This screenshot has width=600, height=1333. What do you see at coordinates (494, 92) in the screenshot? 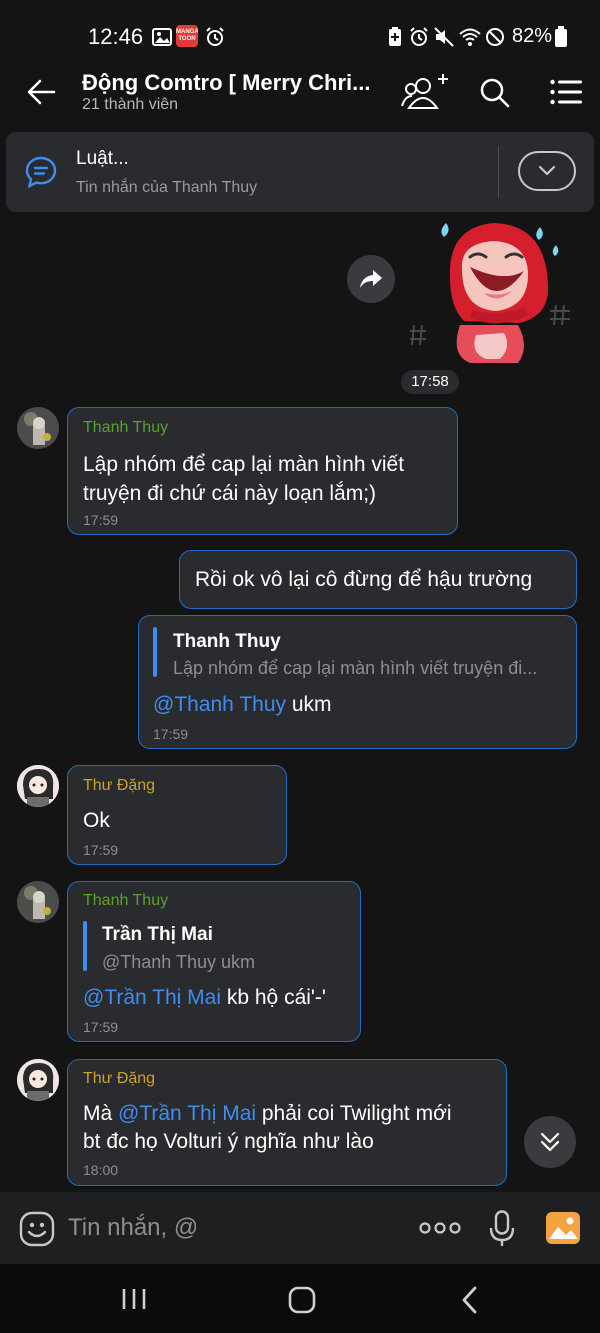
I see `search-icon` at bounding box center [494, 92].